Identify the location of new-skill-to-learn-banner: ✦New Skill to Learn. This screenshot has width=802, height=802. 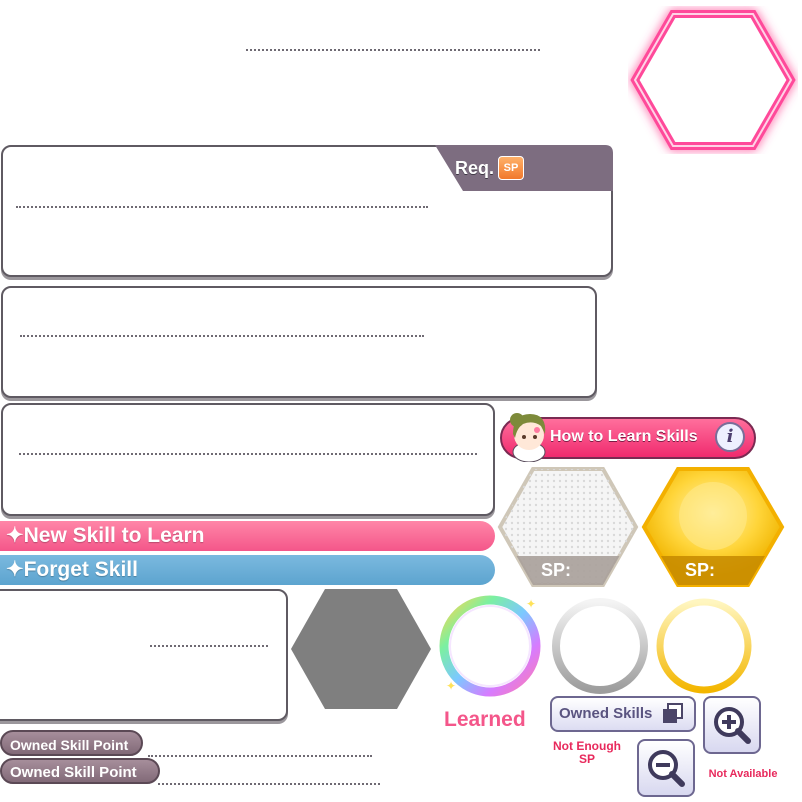
(247, 536).